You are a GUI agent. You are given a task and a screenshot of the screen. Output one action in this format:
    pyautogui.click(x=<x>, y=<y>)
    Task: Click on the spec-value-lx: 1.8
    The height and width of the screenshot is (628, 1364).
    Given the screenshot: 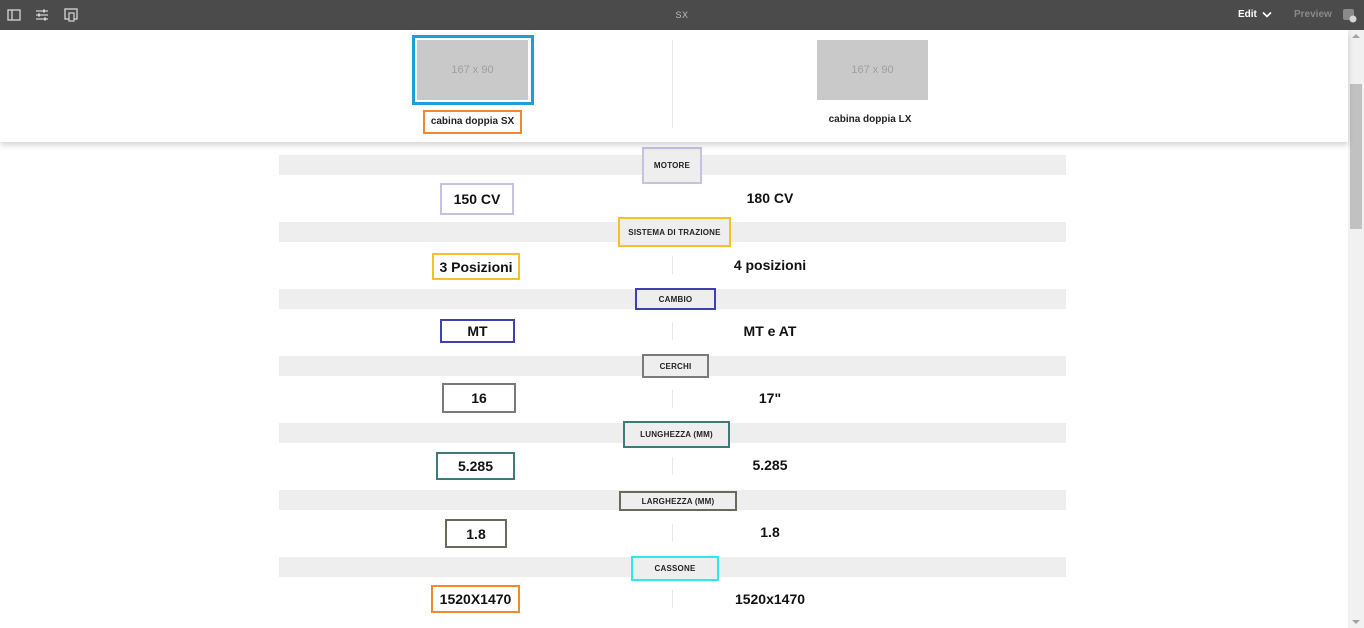 What is the action you would take?
    pyautogui.click(x=770, y=532)
    